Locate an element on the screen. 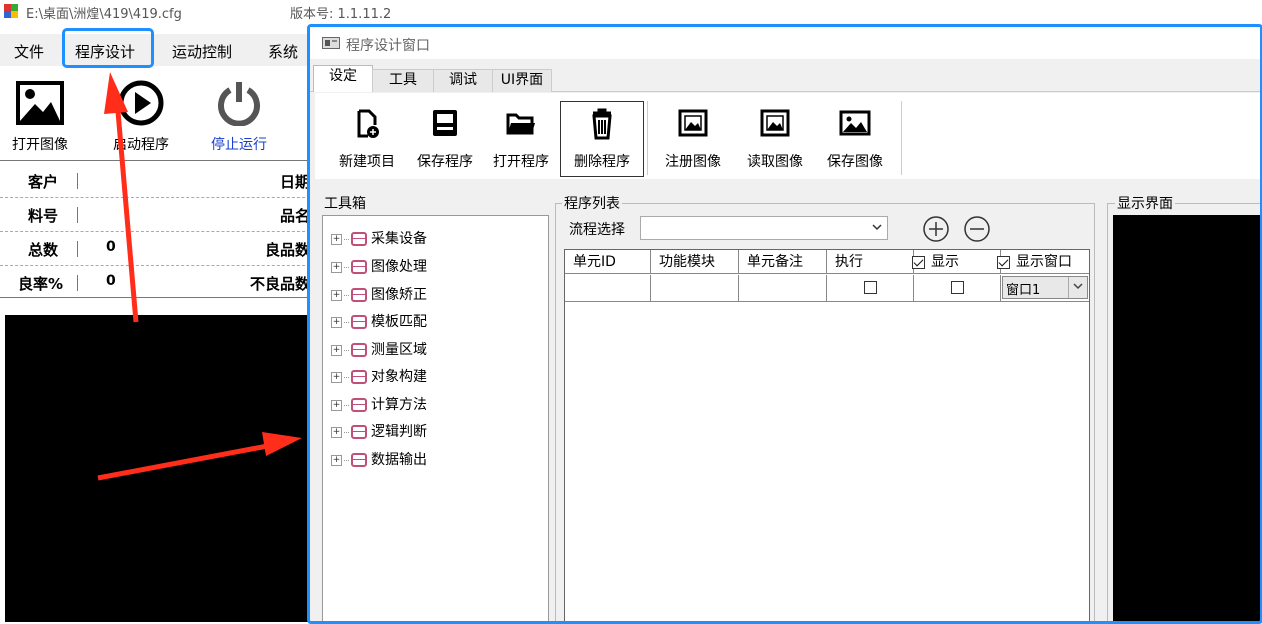 This screenshot has width=1262, height=624. tree-node-object-build: + 对象构建 is located at coordinates (379, 376).